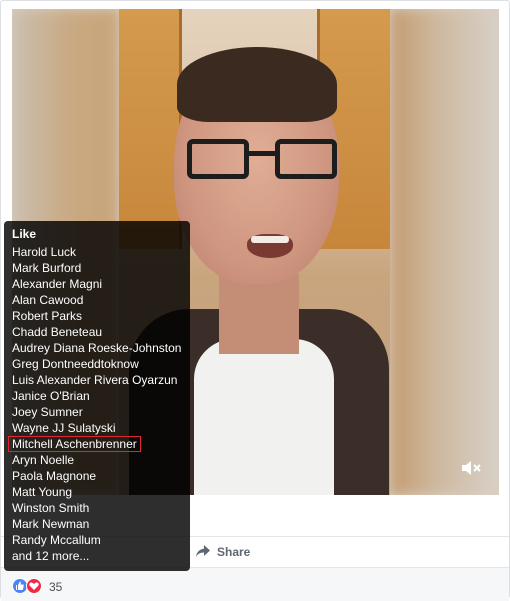 This screenshot has height=601, width=510. What do you see at coordinates (270, 239) in the screenshot?
I see `person-teeth` at bounding box center [270, 239].